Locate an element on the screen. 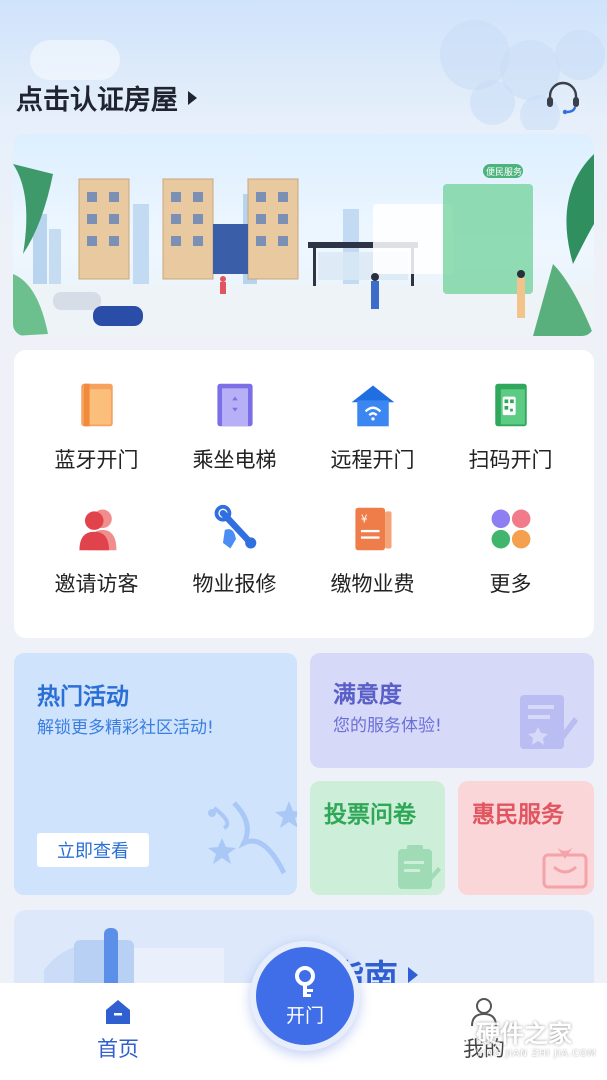 This screenshot has height=1080, width=607. elevator-icon is located at coordinates (234, 405).